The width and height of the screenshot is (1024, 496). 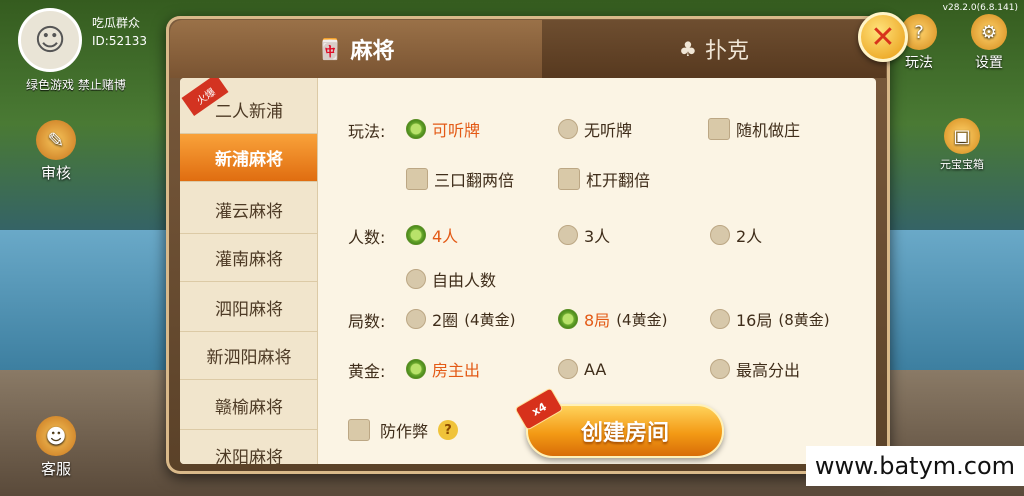 I want to click on support-button: ☻ 客服, so click(x=56, y=447).